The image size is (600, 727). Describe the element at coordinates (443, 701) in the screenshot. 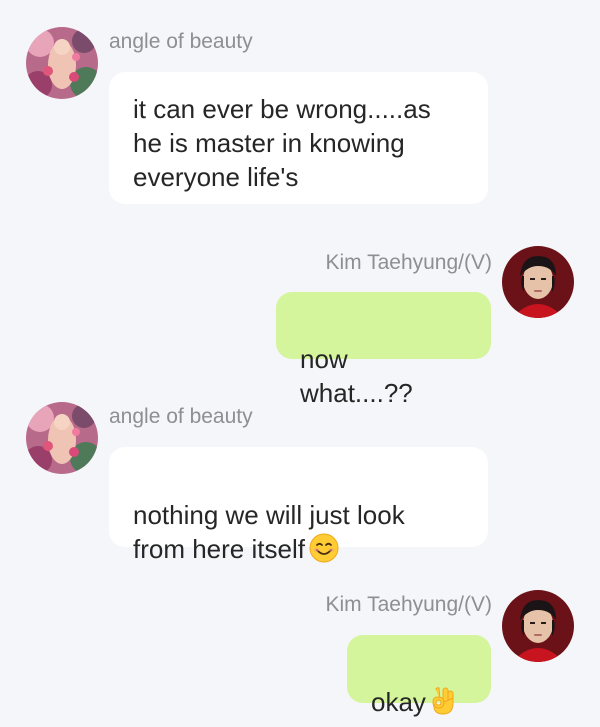

I see `ok-hand-emoji-icon` at that location.